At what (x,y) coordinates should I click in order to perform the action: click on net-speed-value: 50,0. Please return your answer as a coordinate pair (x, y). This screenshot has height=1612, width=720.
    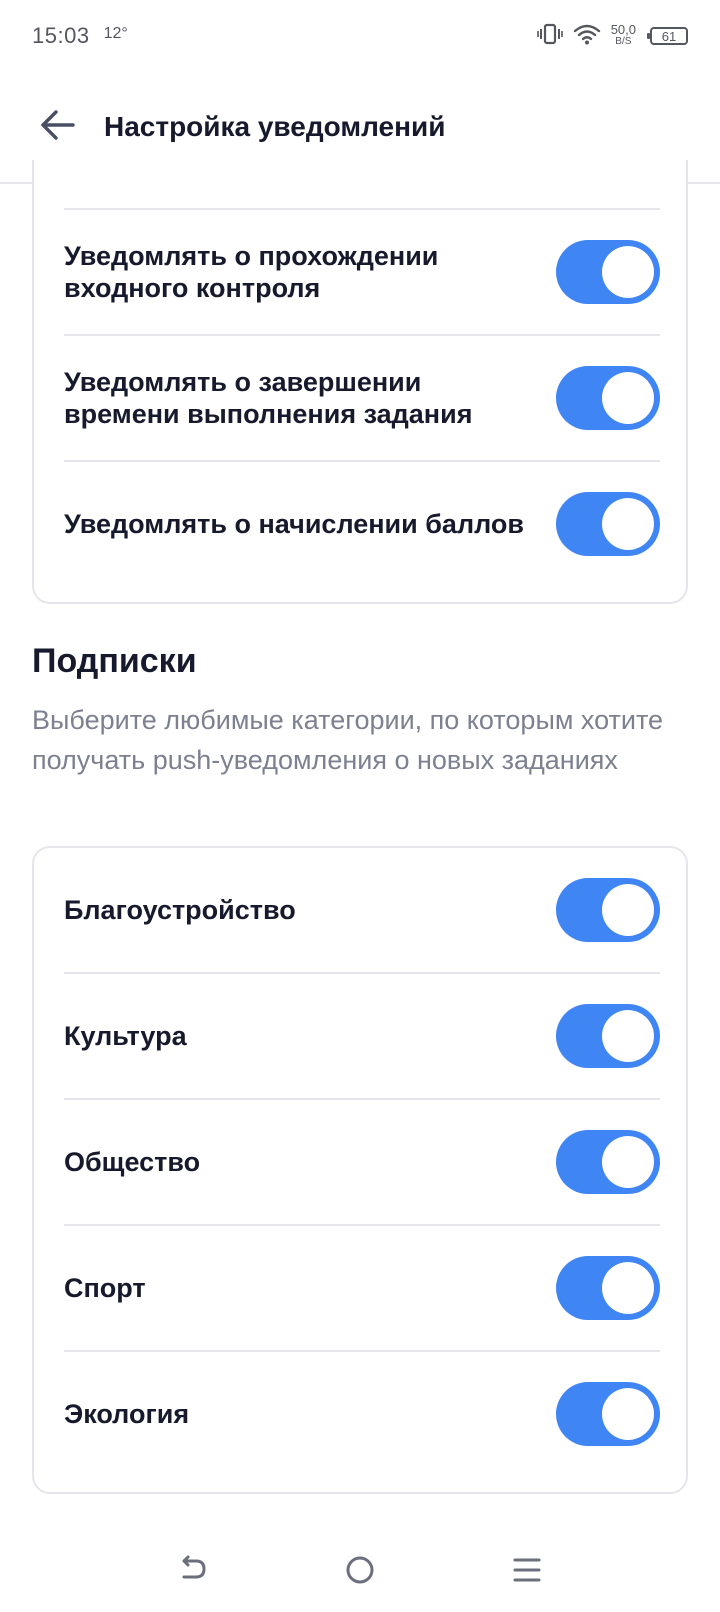
    Looking at the image, I should click on (623, 29).